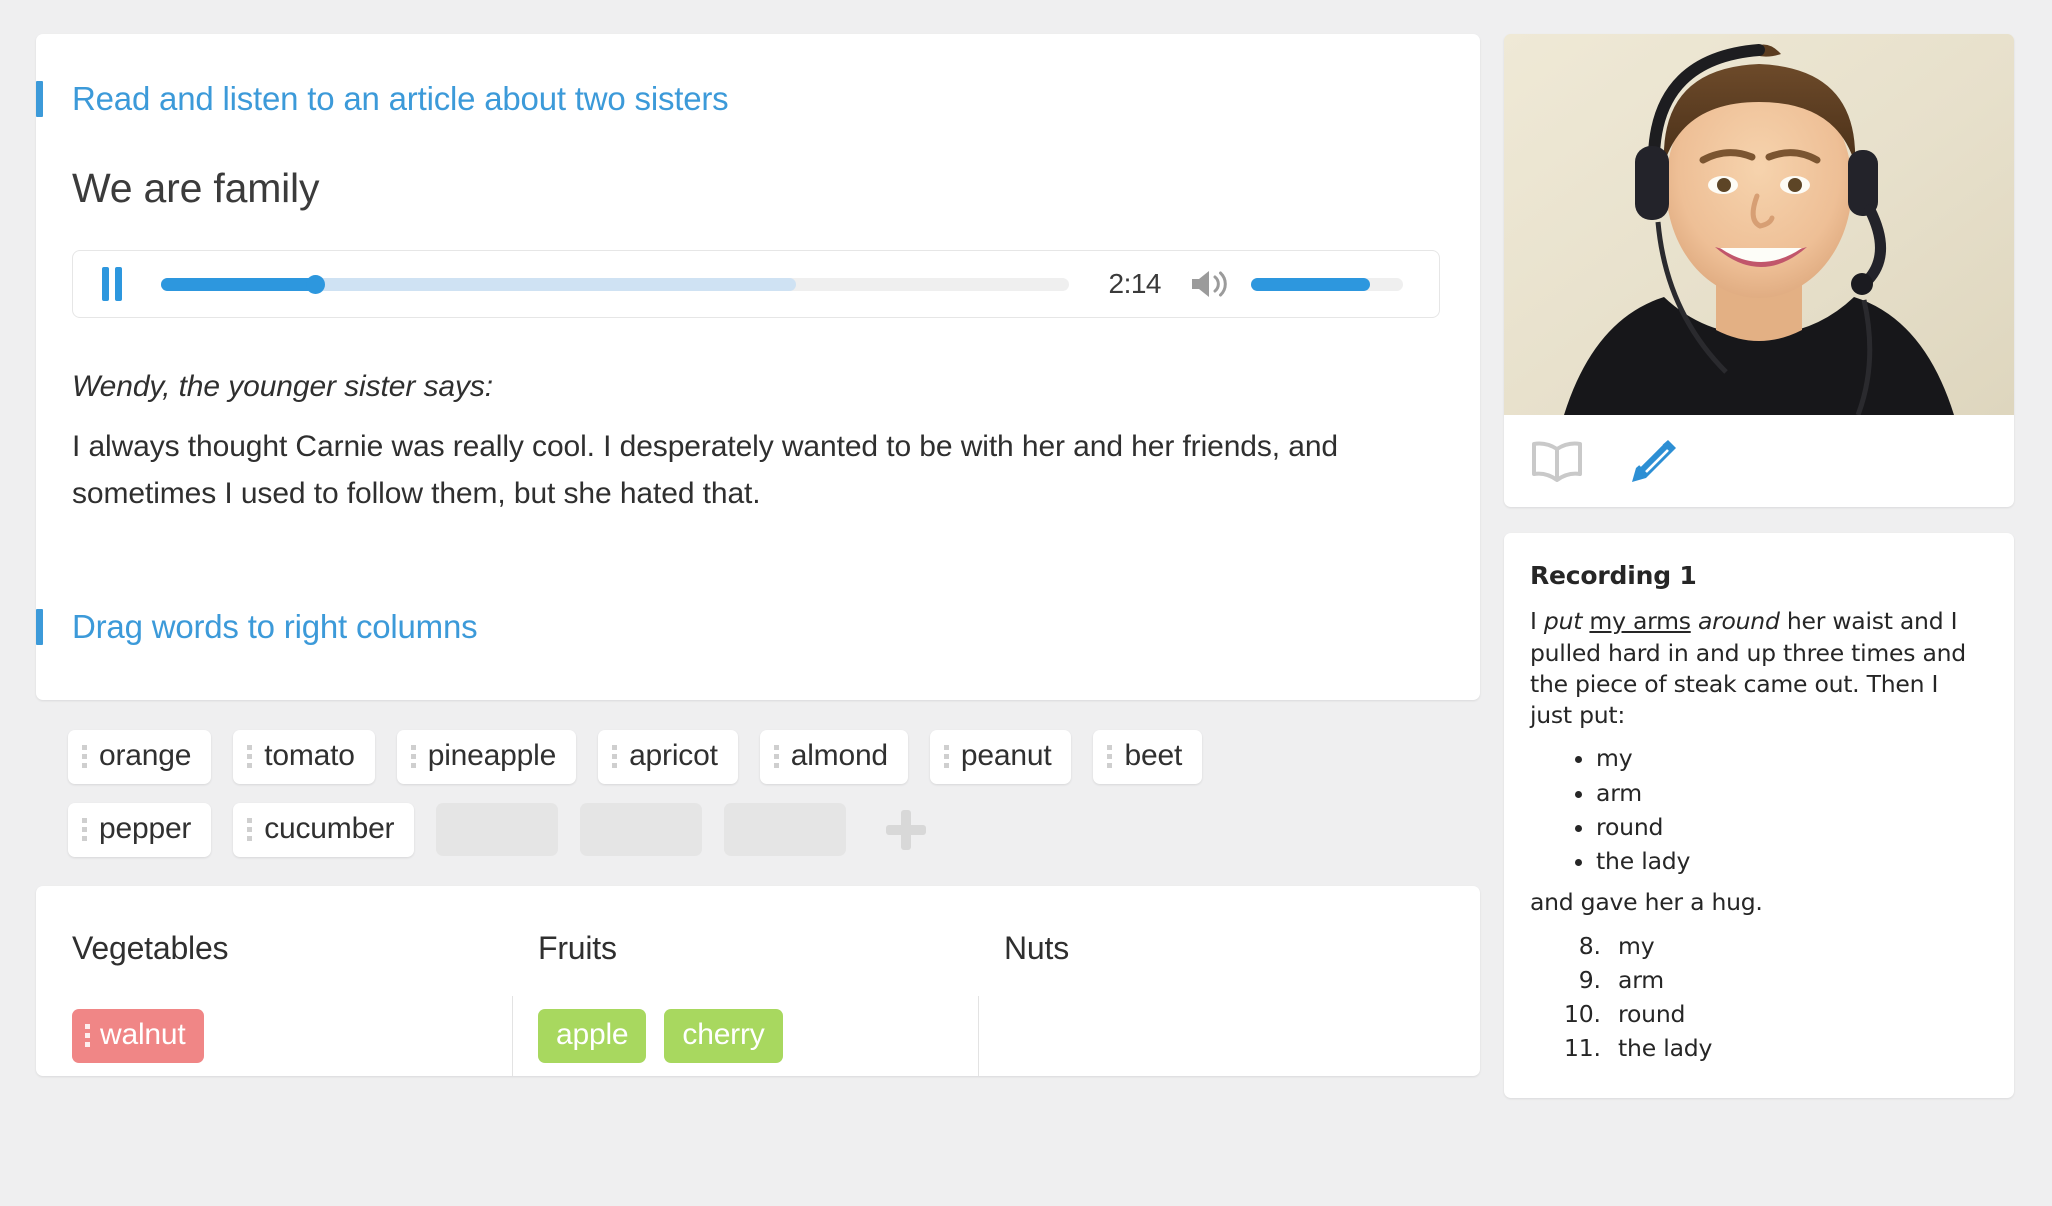 The height and width of the screenshot is (1206, 2052). What do you see at coordinates (1759, 224) in the screenshot?
I see `teacher-webcam-video` at bounding box center [1759, 224].